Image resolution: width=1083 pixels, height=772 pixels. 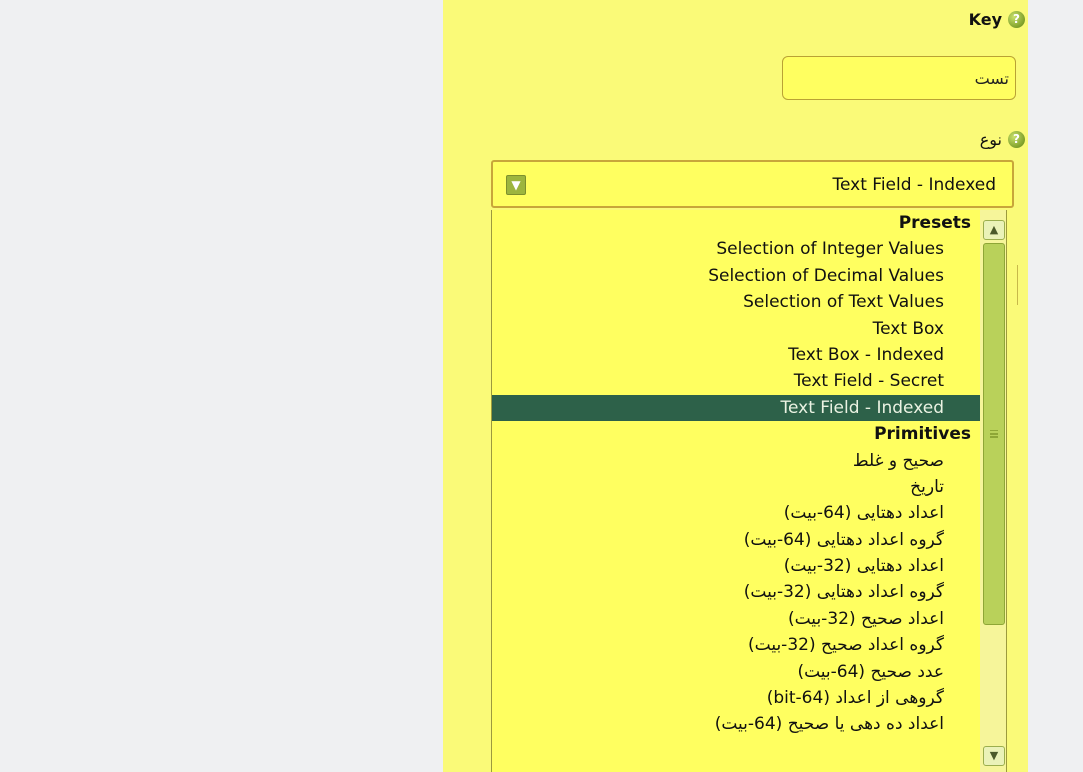 What do you see at coordinates (736, 461) in the screenshot?
I see `dropdown-option: صحیح و غلط` at bounding box center [736, 461].